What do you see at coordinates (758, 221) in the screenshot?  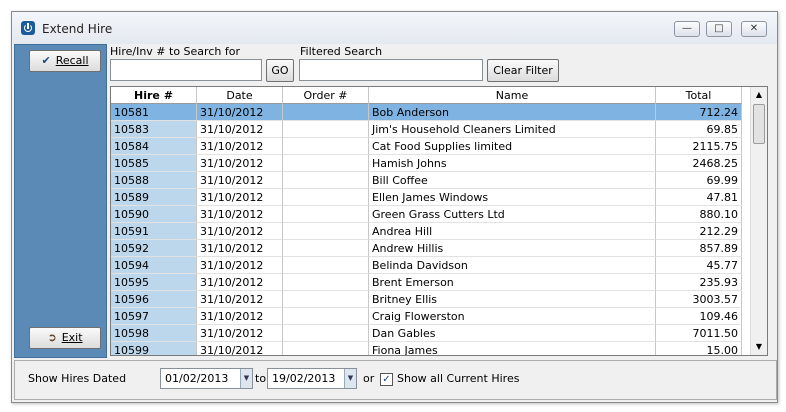 I see `vertical-scrollbar: ▲ ▼` at bounding box center [758, 221].